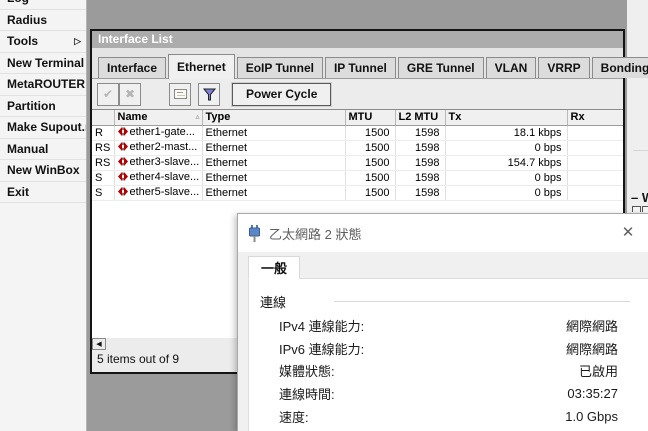 The image size is (648, 431). I want to click on disable-button: ✖, so click(130, 94).